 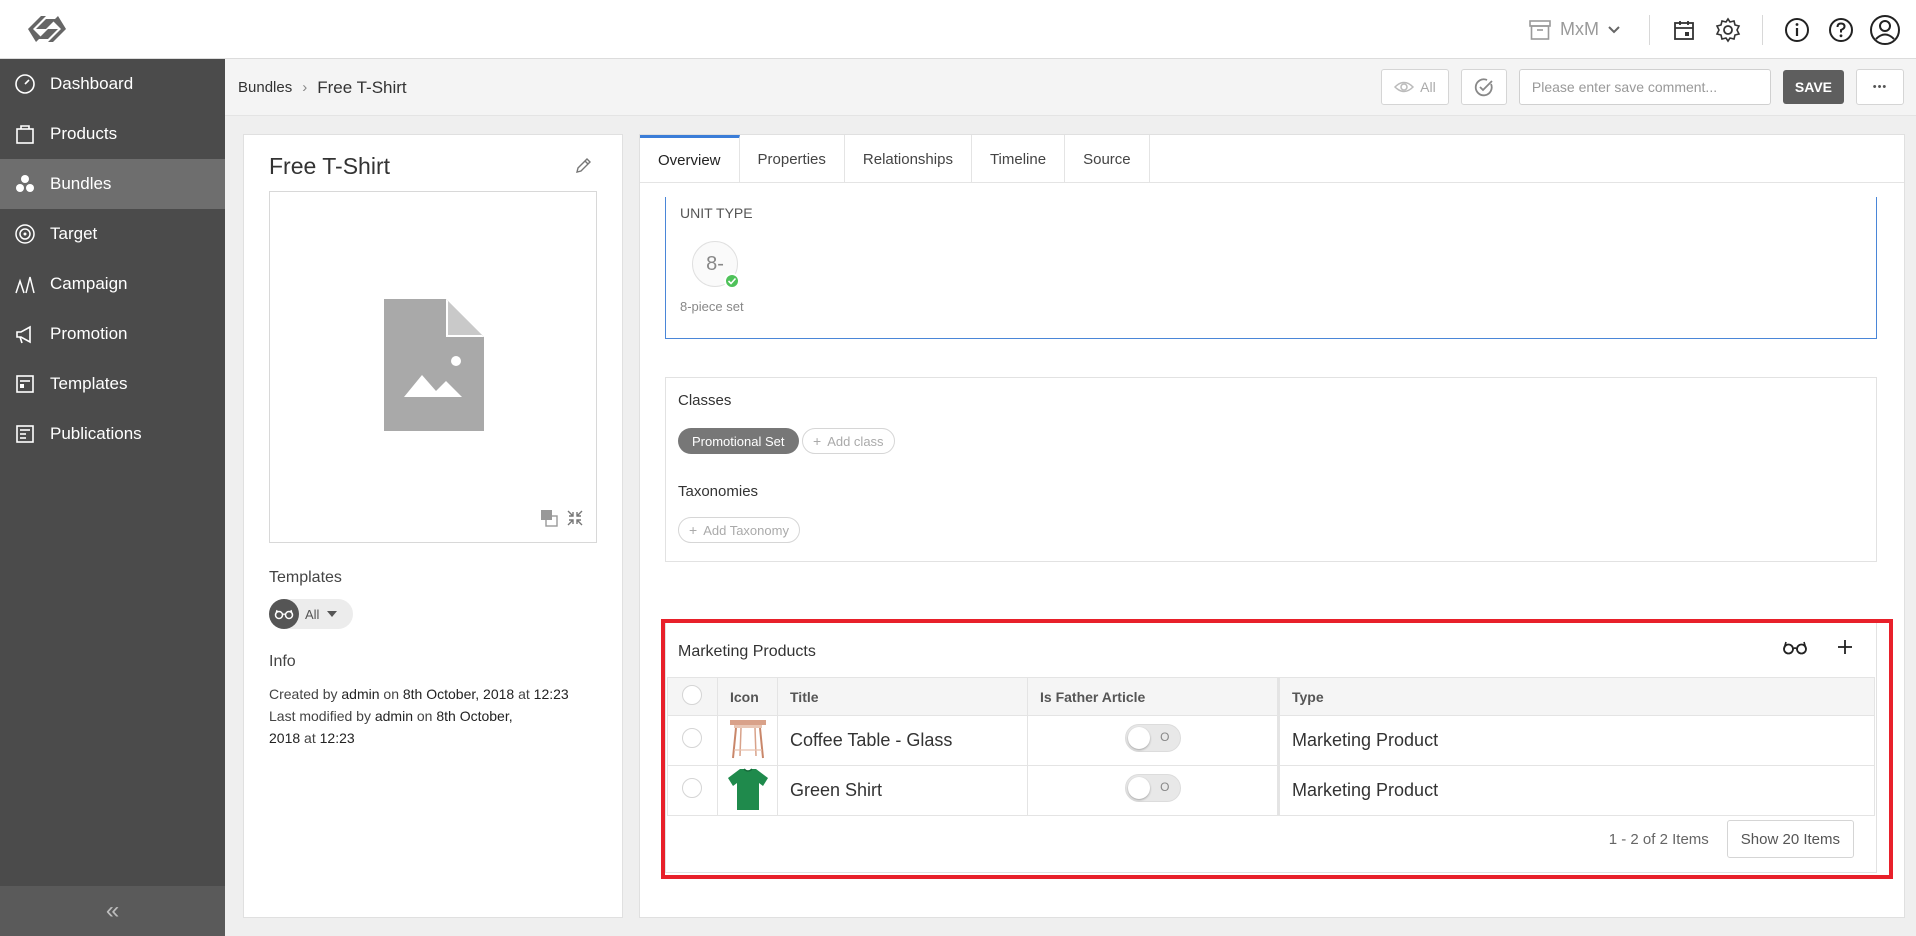 What do you see at coordinates (25, 334) in the screenshot?
I see `promotion-icon` at bounding box center [25, 334].